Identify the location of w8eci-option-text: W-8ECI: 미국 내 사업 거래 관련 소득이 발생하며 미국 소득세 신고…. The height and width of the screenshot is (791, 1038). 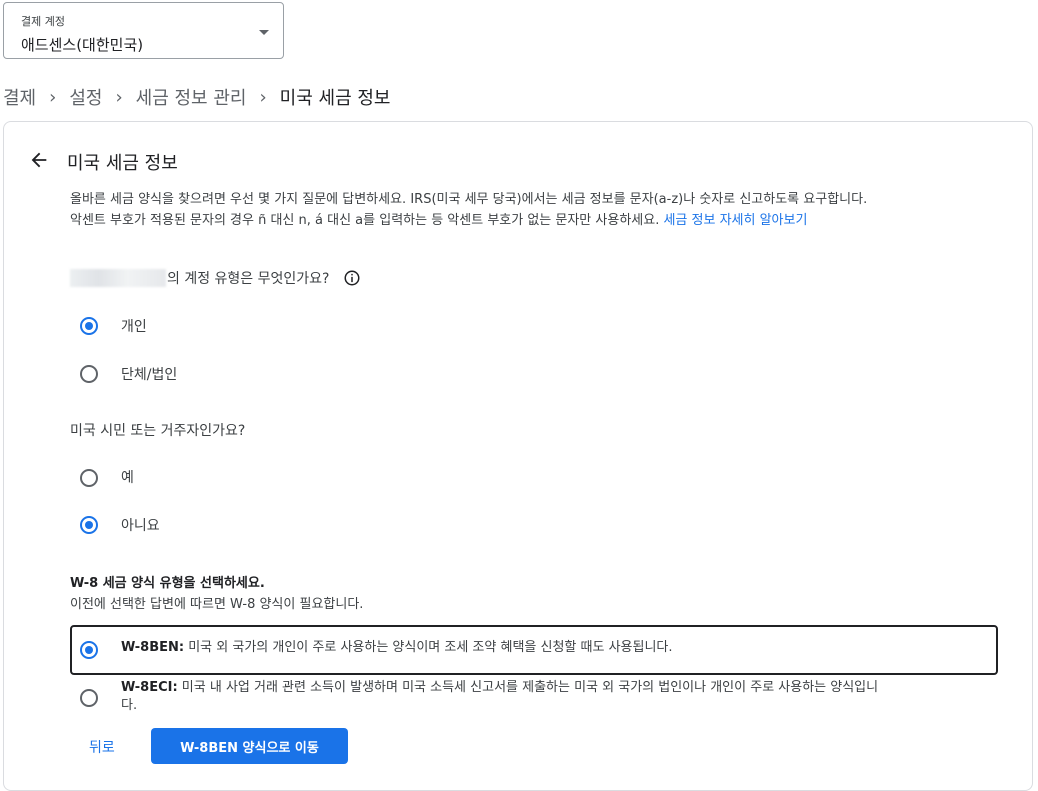
(561, 697).